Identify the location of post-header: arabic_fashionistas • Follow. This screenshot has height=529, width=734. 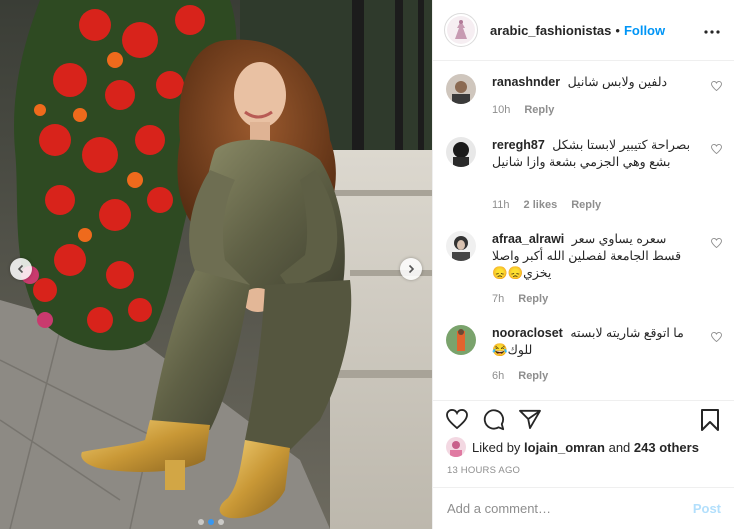
(583, 30).